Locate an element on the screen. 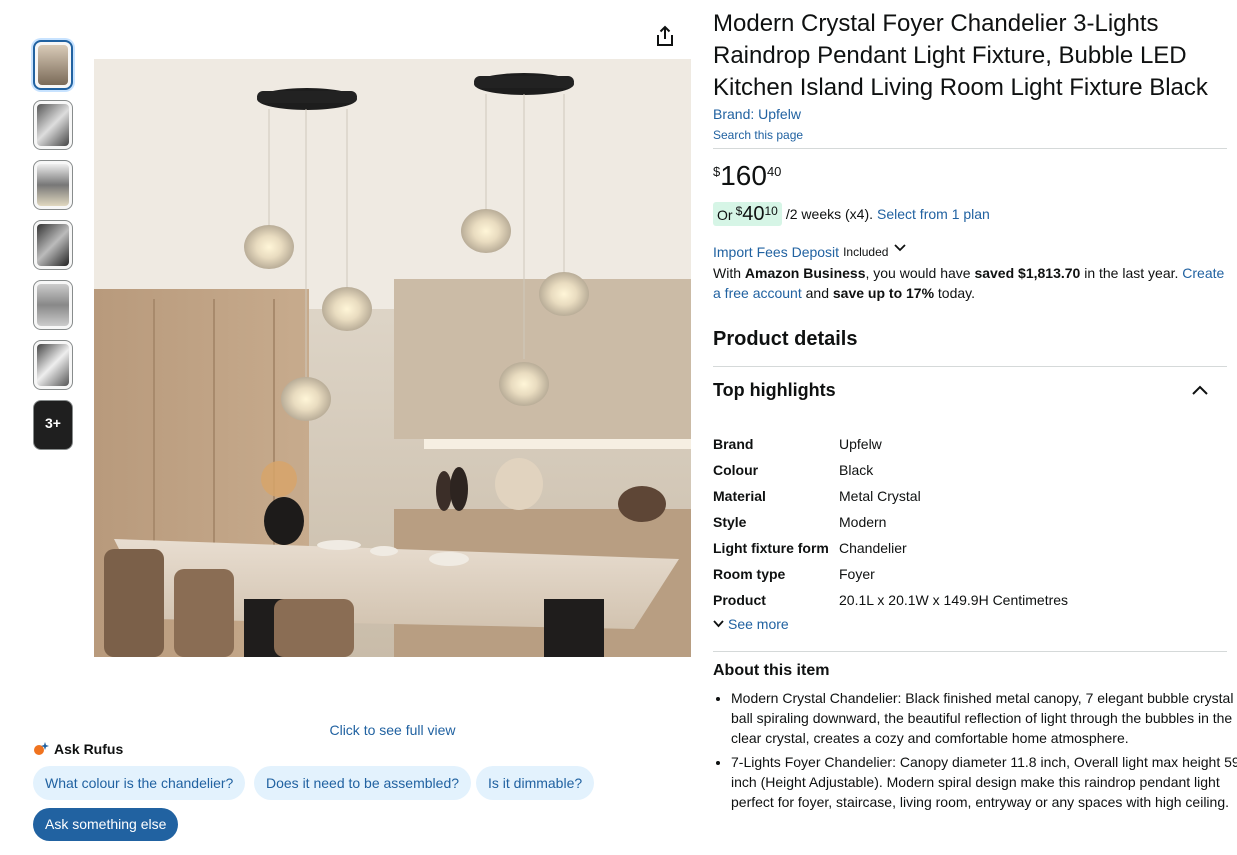  price: $ 160 40 is located at coordinates (747, 176).